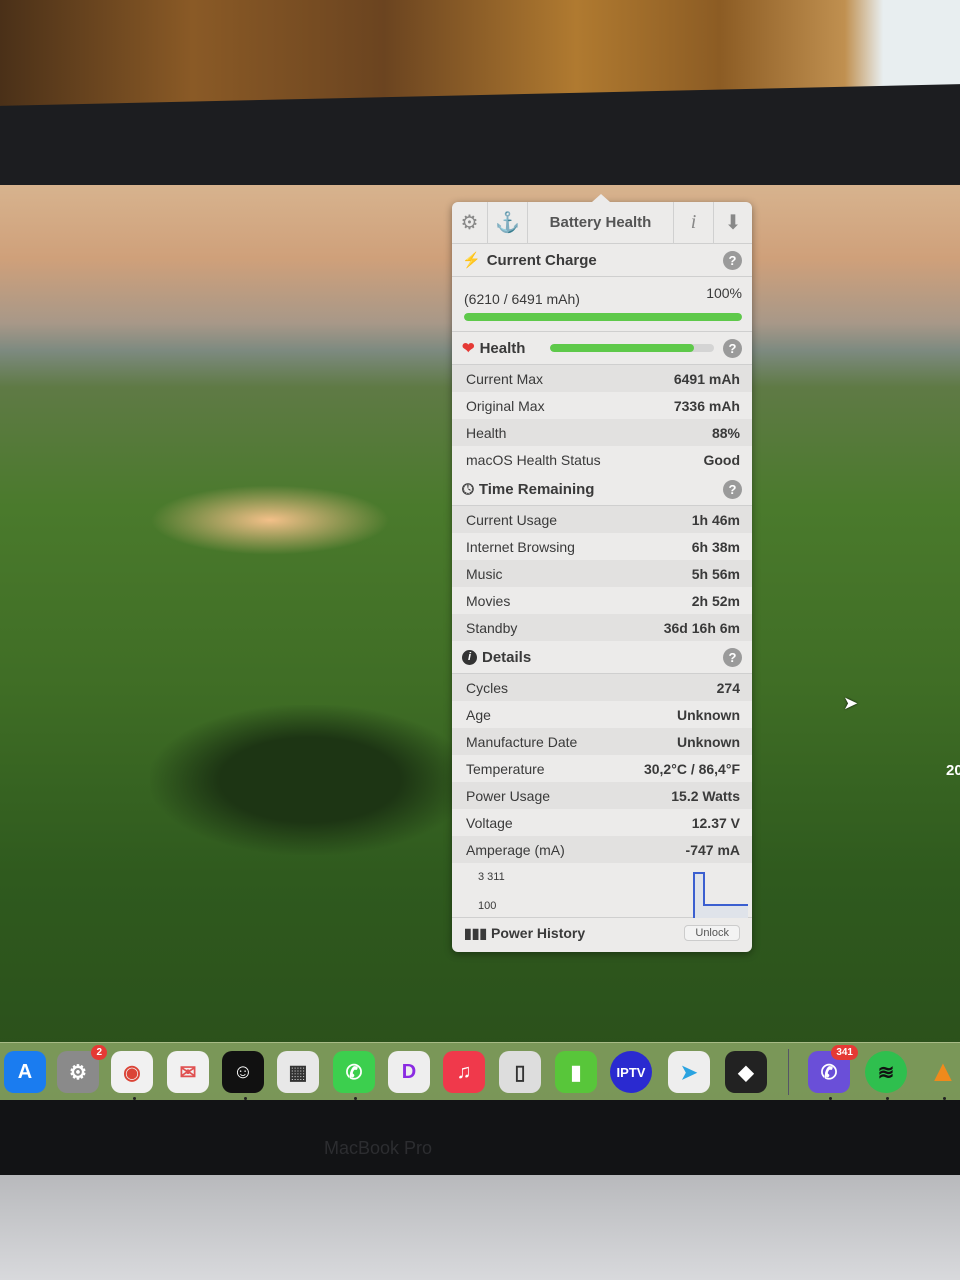 Image resolution: width=960 pixels, height=1280 pixels. I want to click on laptop-chin, so click(480, 1140).